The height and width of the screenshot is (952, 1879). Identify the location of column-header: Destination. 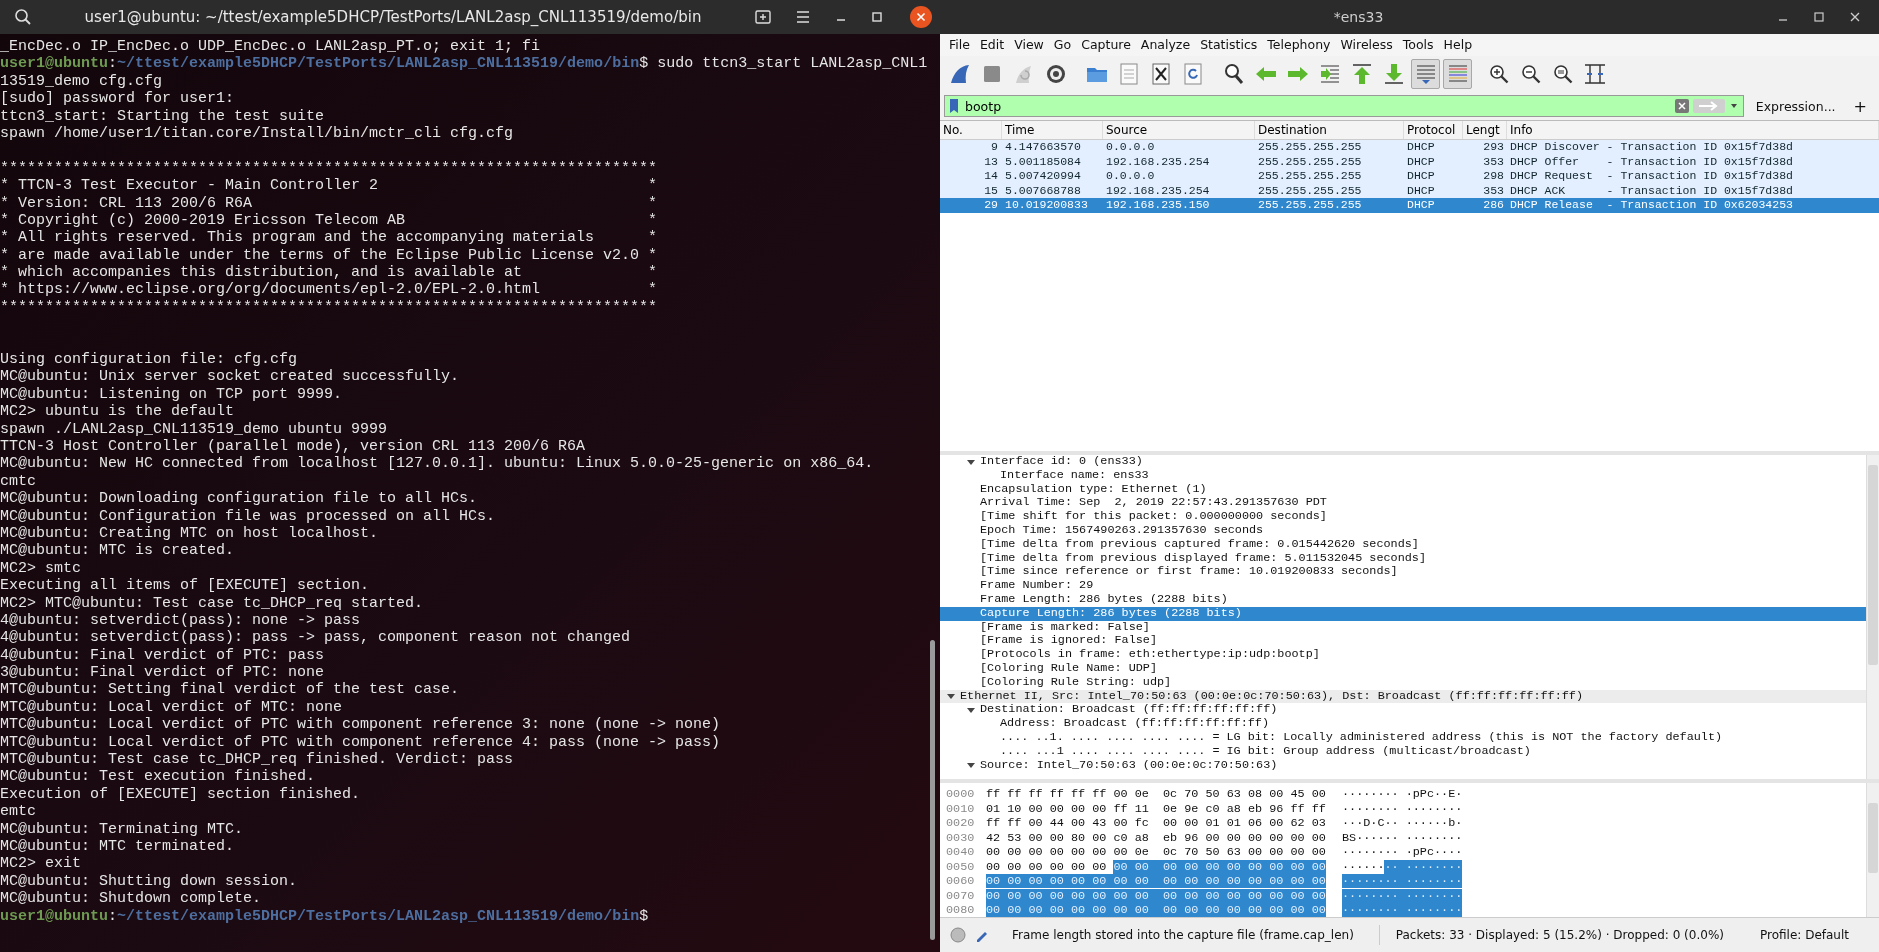
(1329, 130).